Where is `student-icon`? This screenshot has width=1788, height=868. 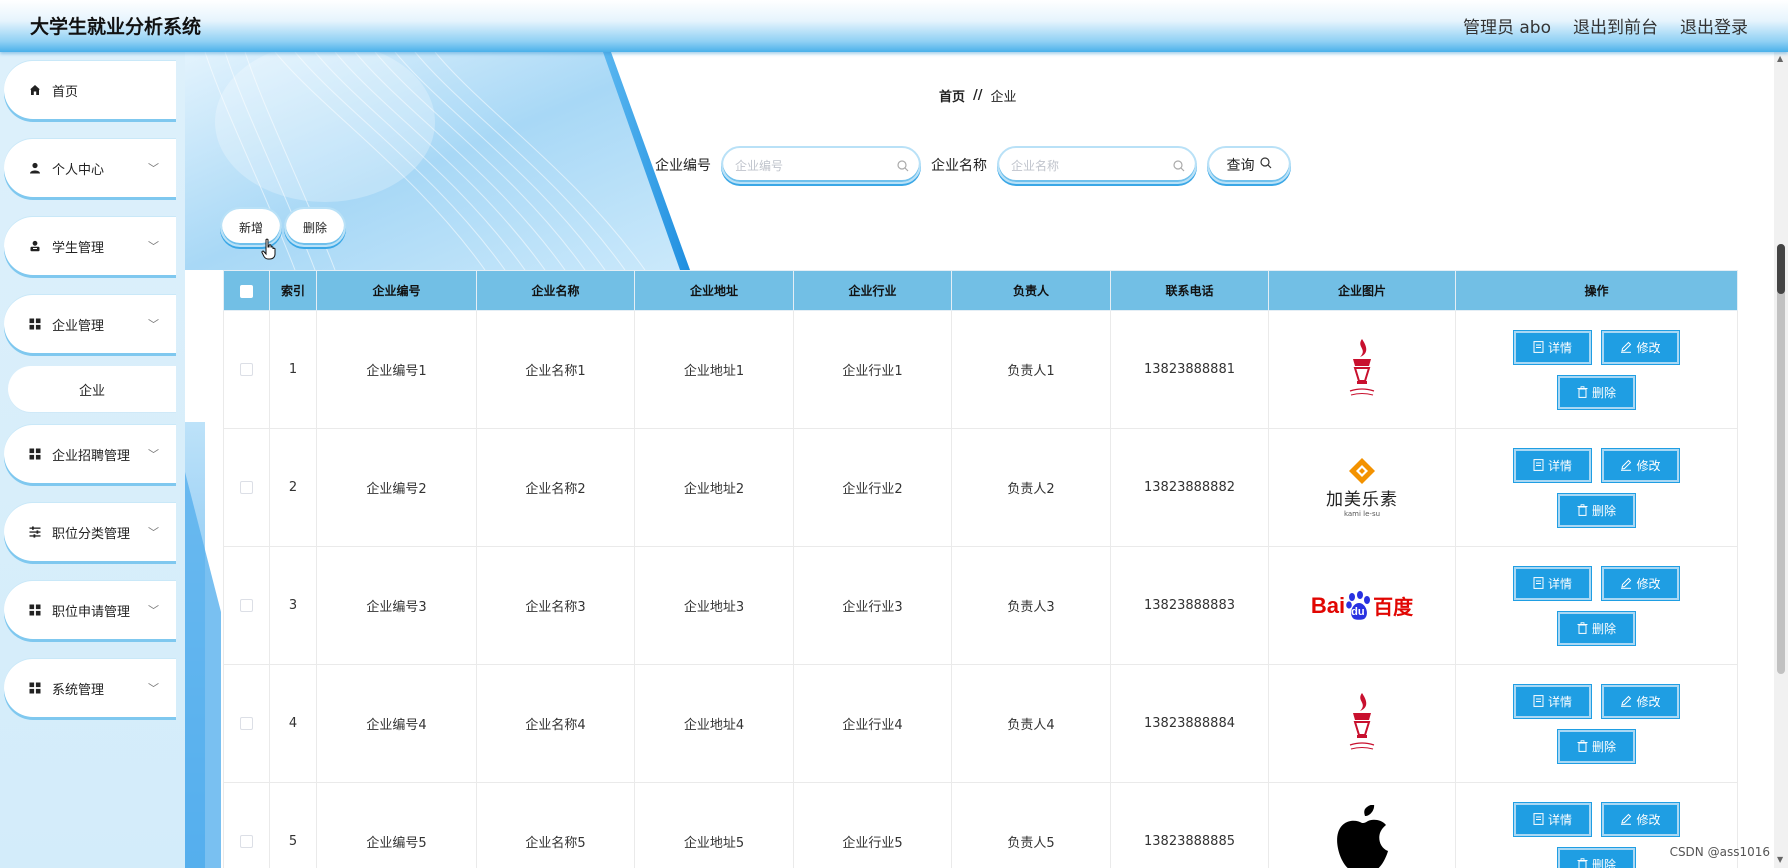 student-icon is located at coordinates (35, 246).